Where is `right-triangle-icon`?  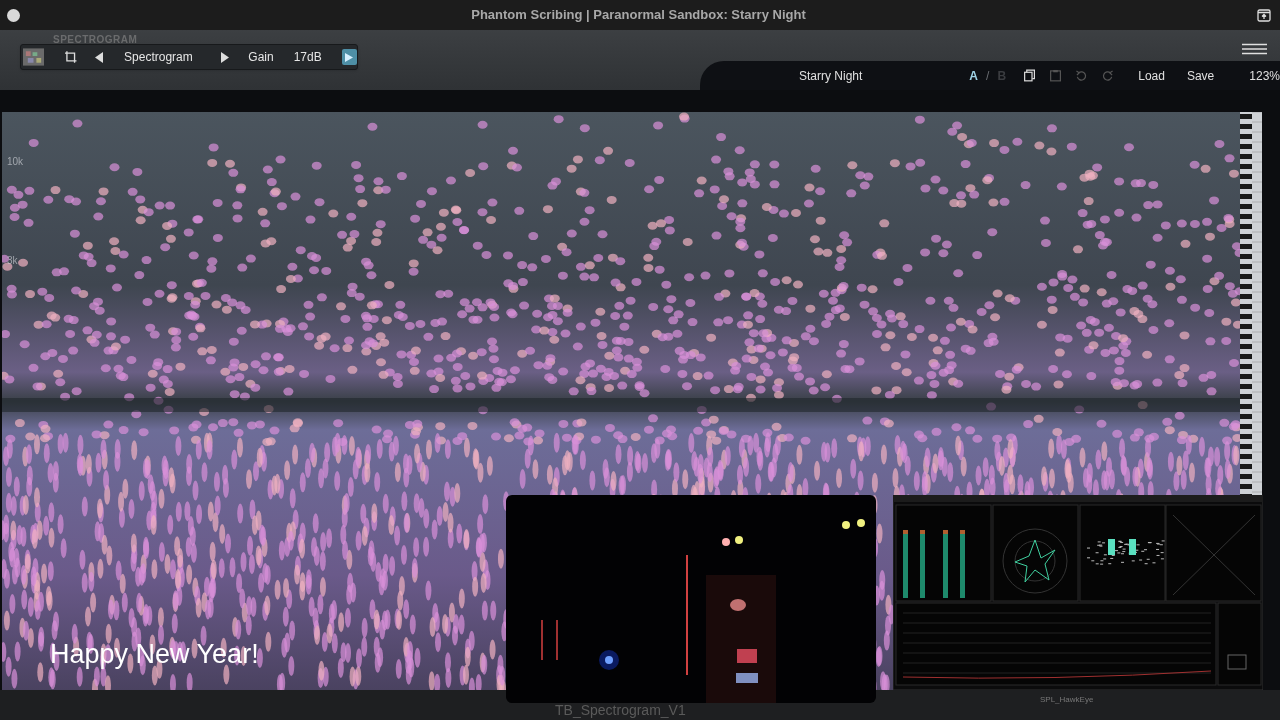
right-triangle-icon is located at coordinates (224, 57).